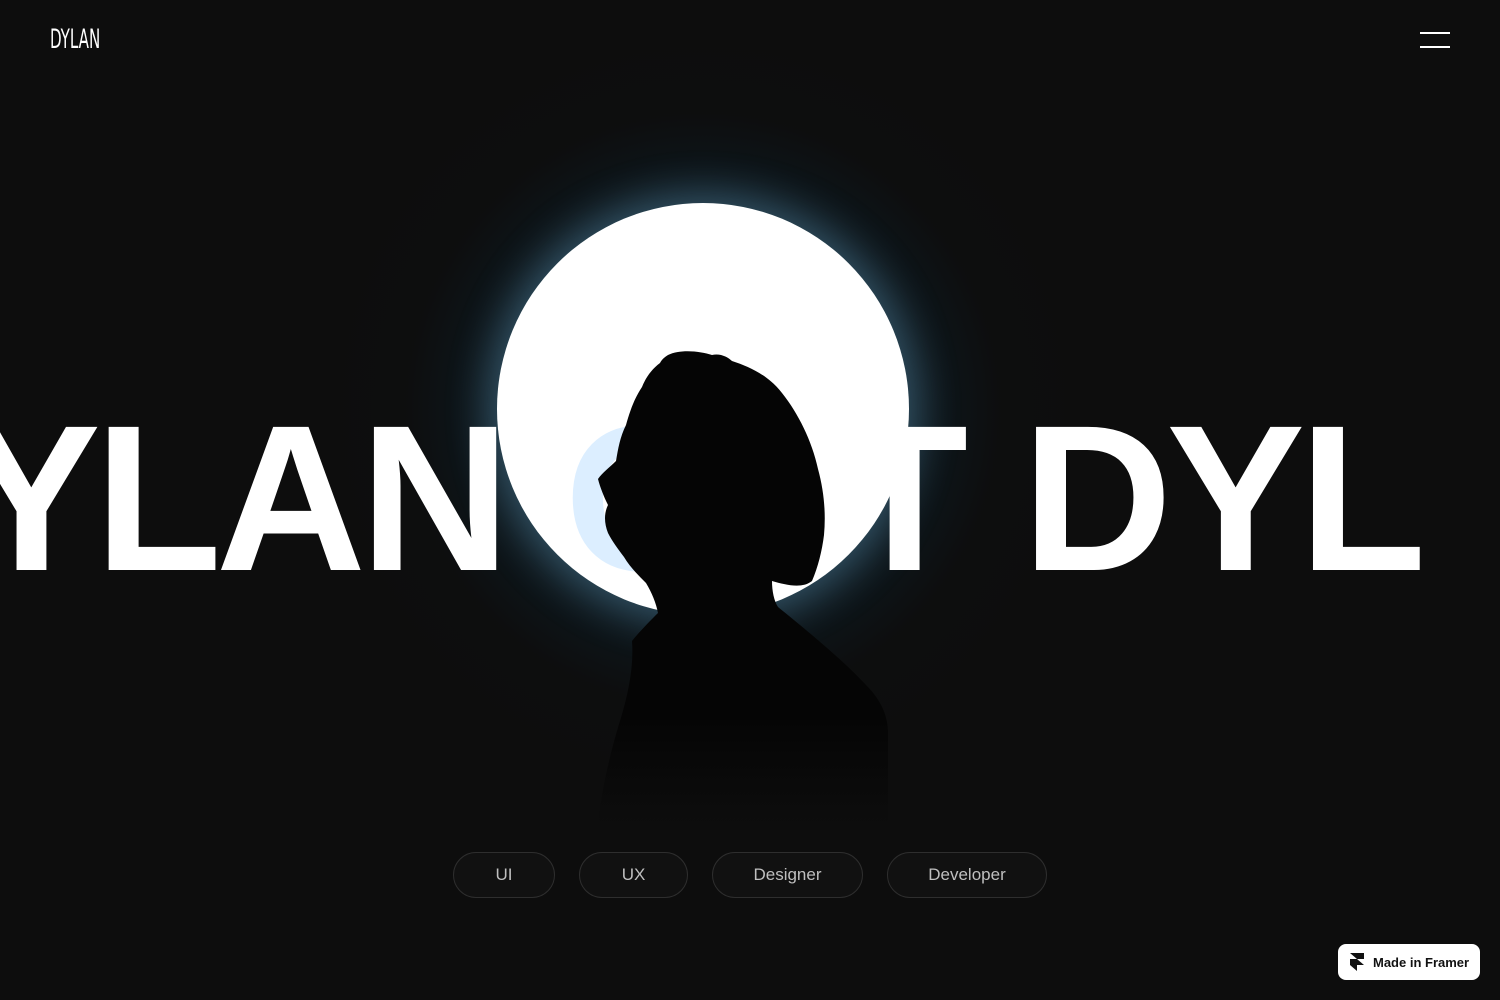 This screenshot has height=1000, width=1500. I want to click on tag-developer: Developer, so click(967, 875).